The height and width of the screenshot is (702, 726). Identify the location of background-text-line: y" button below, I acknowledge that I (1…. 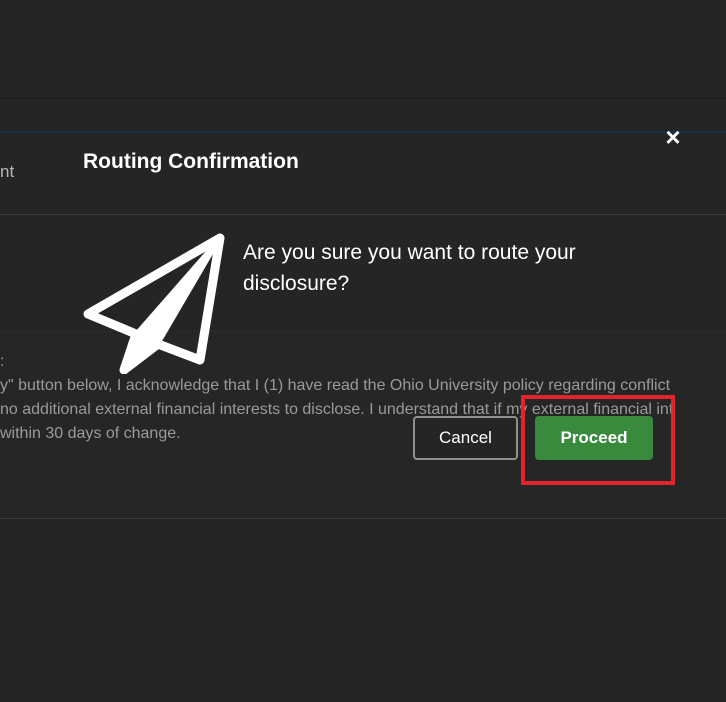
(335, 385).